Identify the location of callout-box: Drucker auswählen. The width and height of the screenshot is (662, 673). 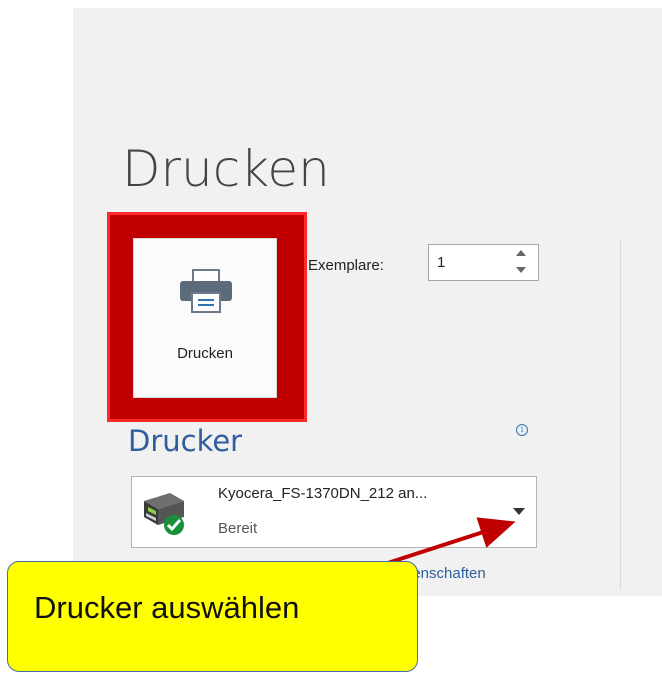
(212, 616).